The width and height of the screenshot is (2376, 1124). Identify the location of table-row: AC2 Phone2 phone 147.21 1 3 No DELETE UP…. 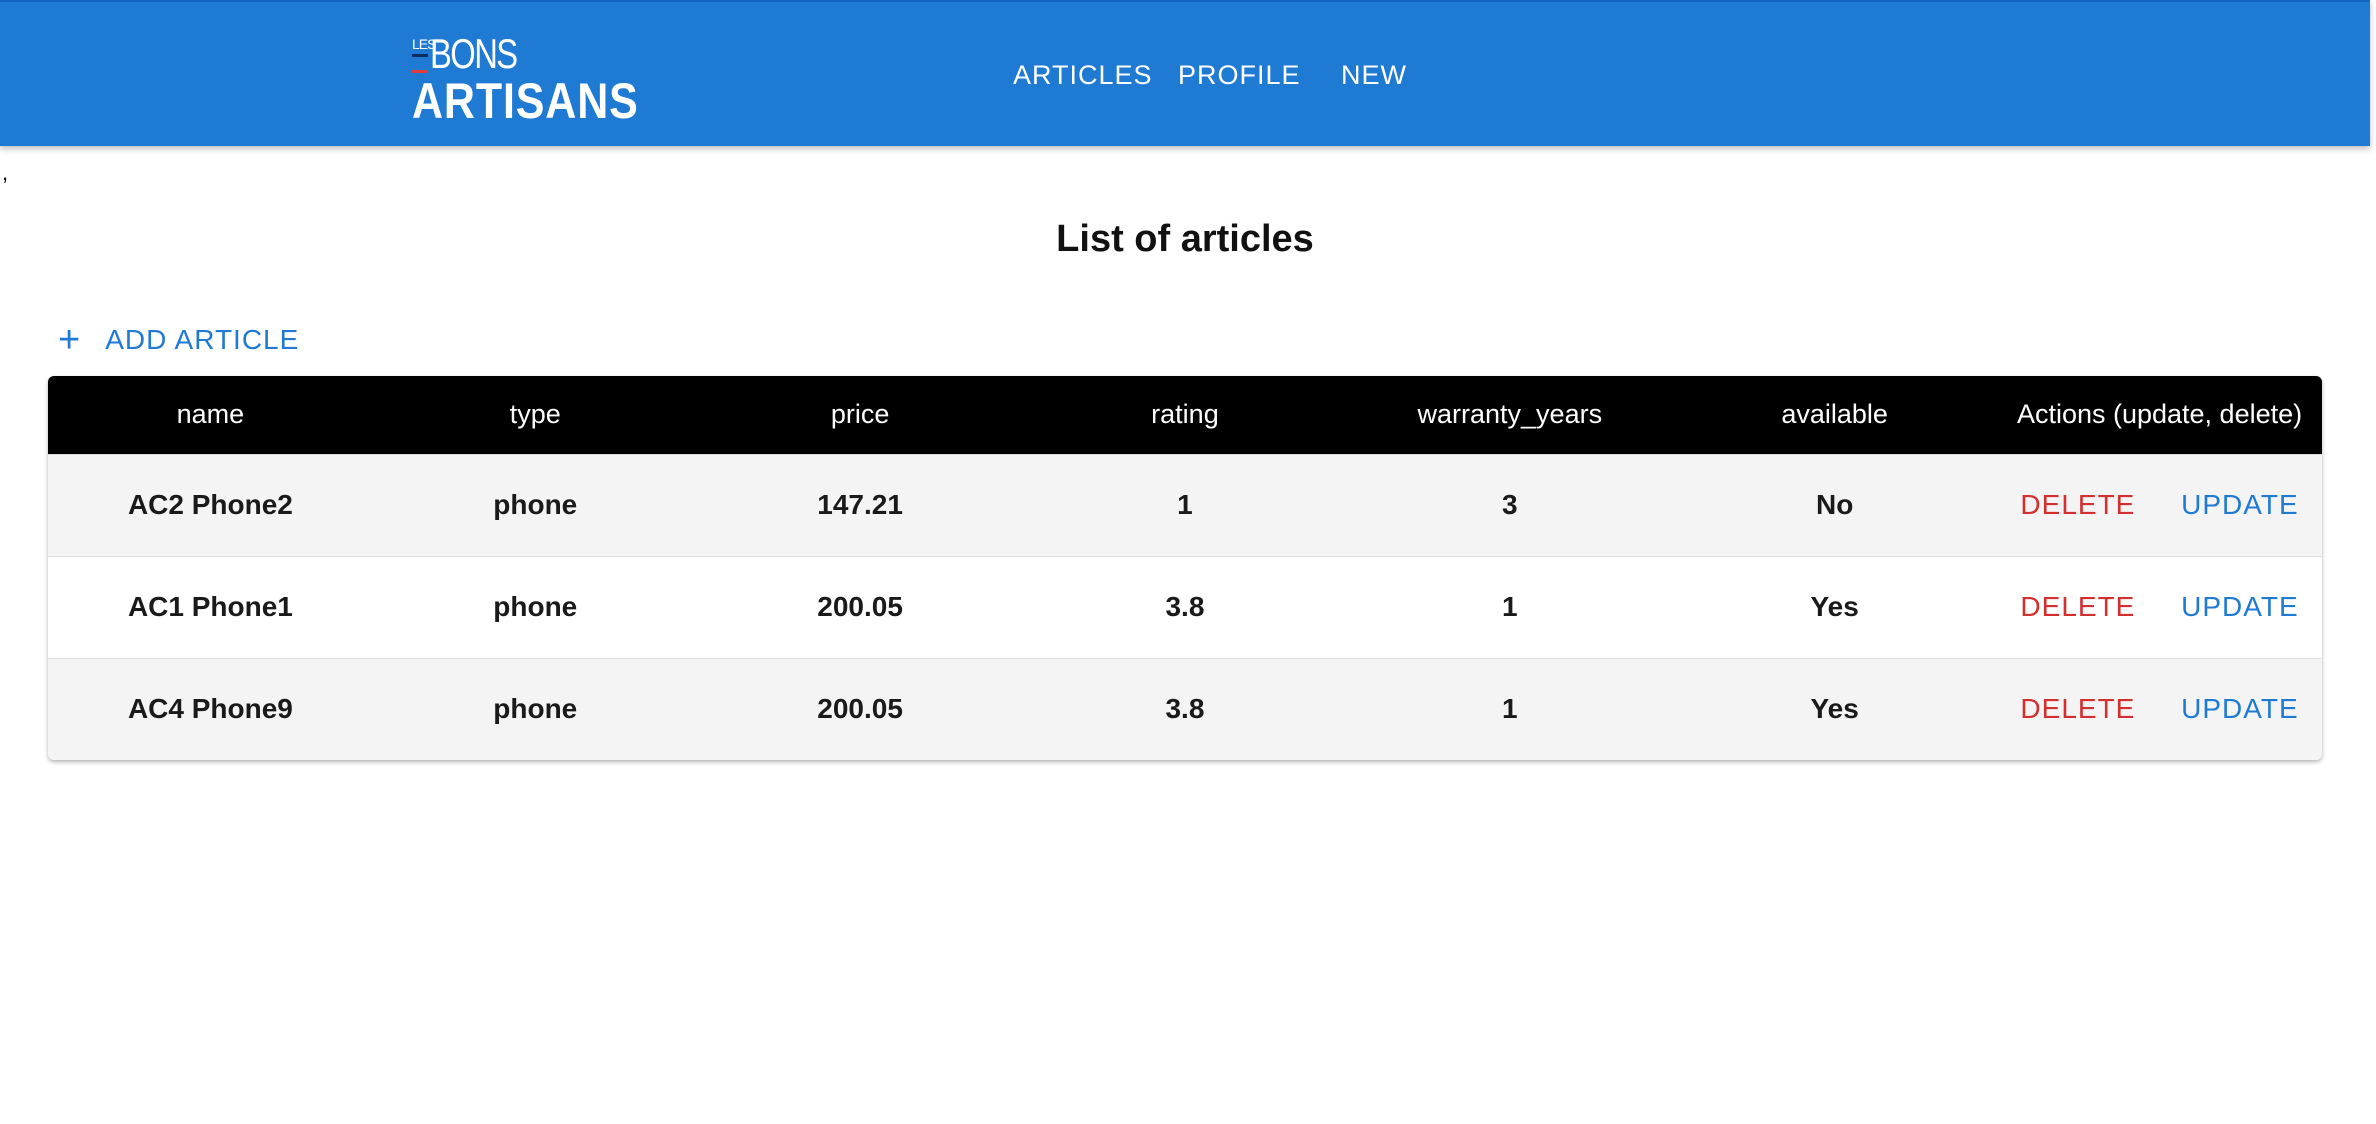
(1185, 505).